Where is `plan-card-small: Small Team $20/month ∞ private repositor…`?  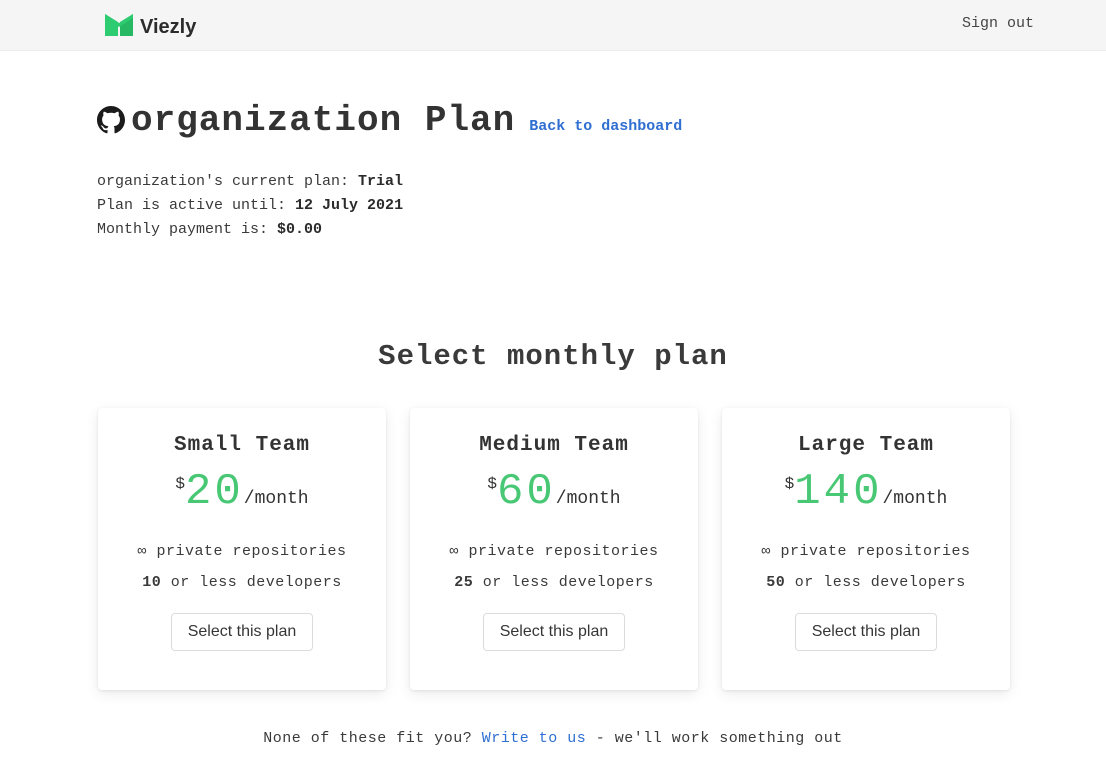 plan-card-small: Small Team $20/month ∞ private repositor… is located at coordinates (242, 549).